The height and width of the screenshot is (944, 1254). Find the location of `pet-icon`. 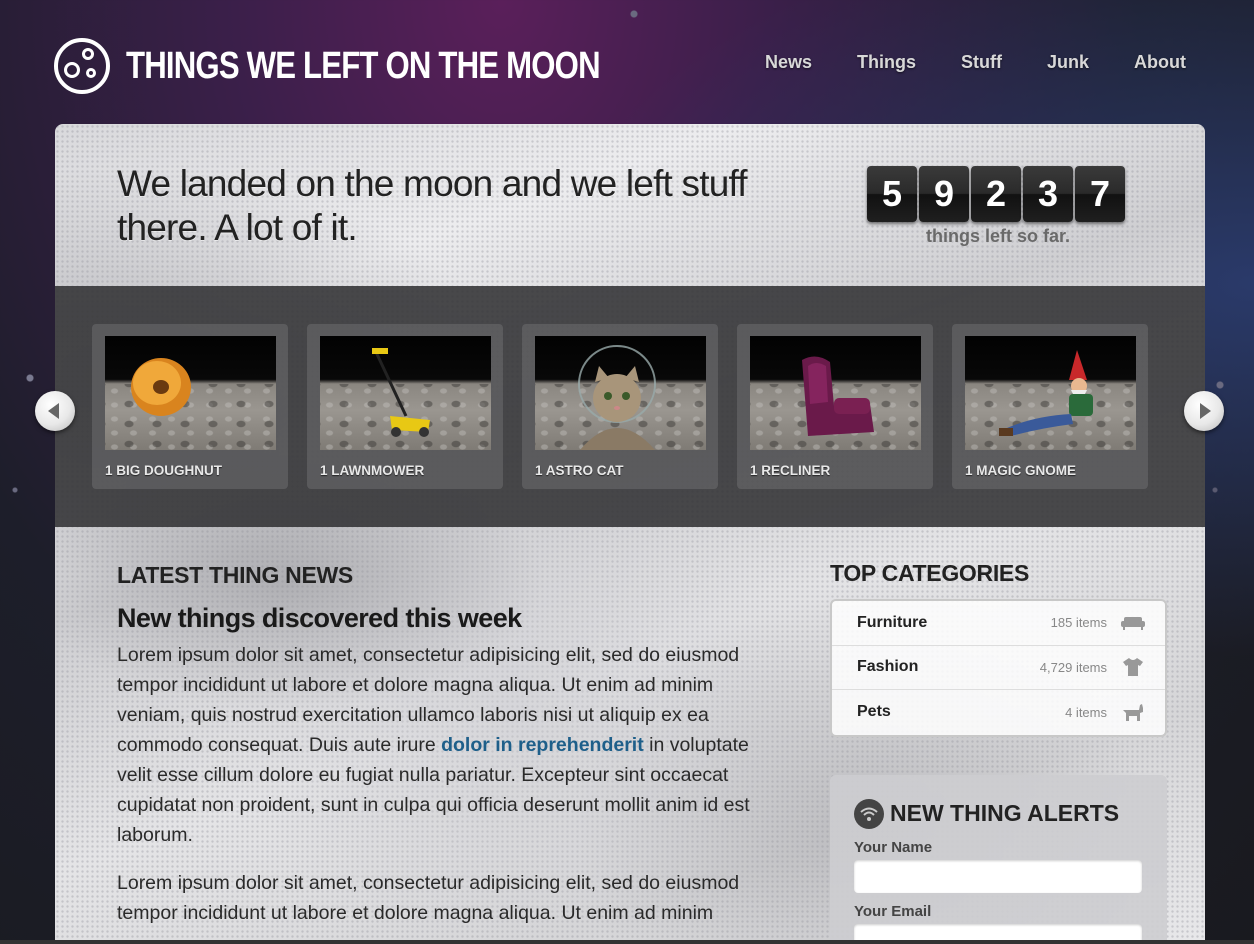

pet-icon is located at coordinates (1133, 712).